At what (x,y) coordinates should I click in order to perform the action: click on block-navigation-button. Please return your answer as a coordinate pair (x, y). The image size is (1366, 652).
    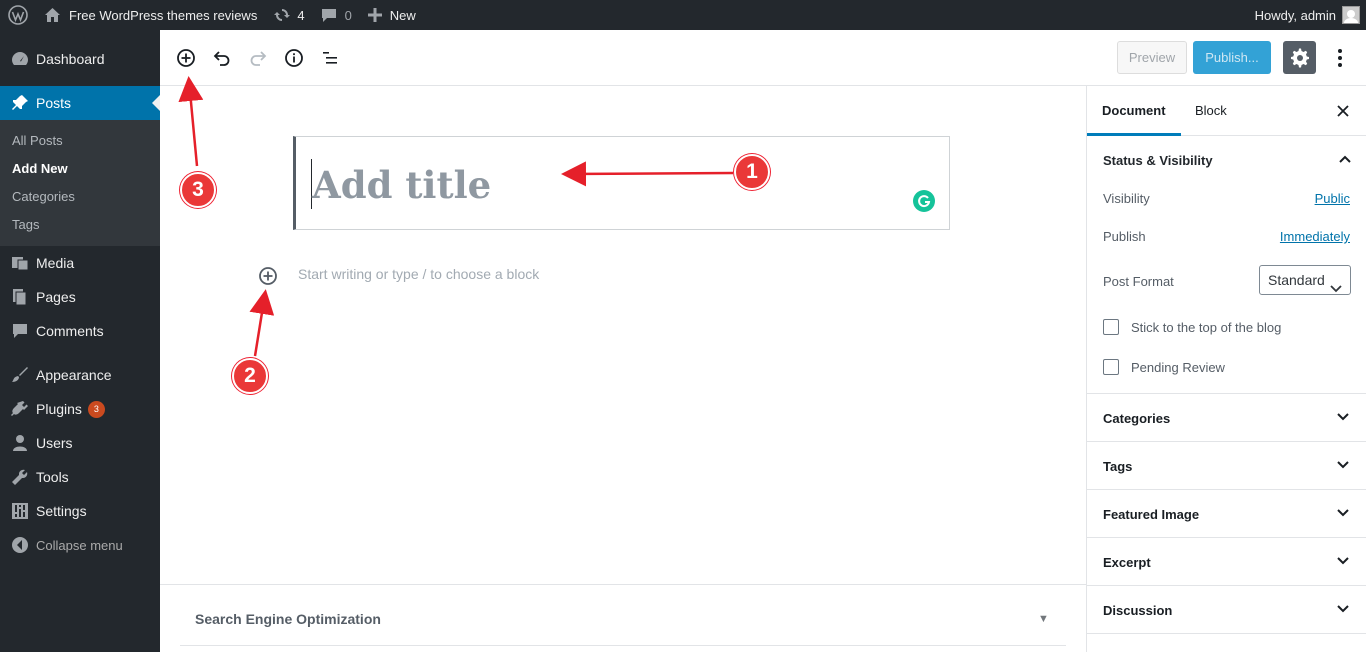
    Looking at the image, I should click on (330, 58).